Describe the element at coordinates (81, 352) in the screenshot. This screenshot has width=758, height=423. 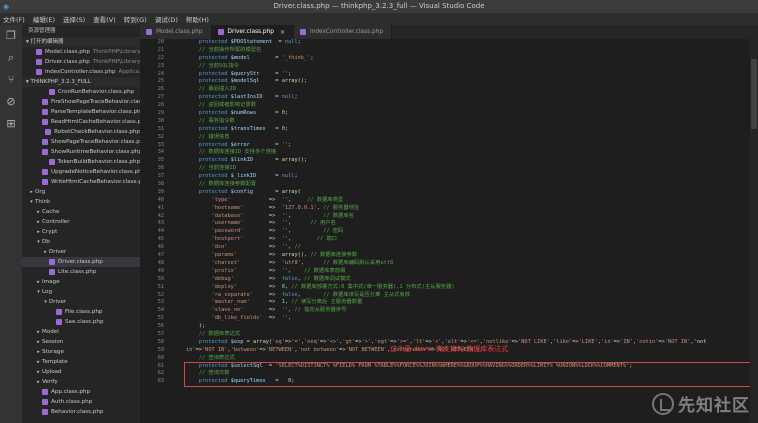
I see `tree-folder: ▸ Storage` at that location.